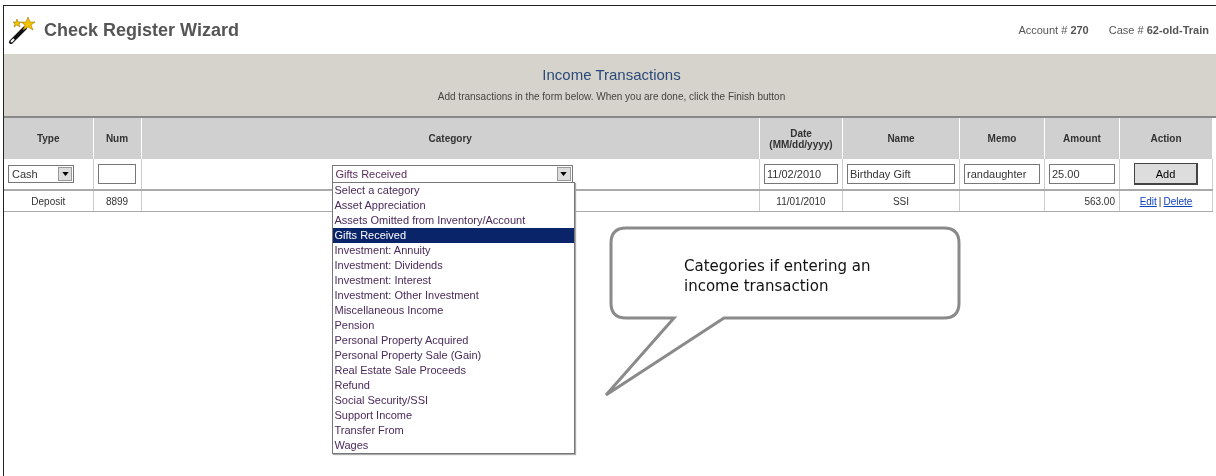 The image size is (1216, 476). What do you see at coordinates (901, 174) in the screenshot?
I see `name-field: Birthday Gift` at bounding box center [901, 174].